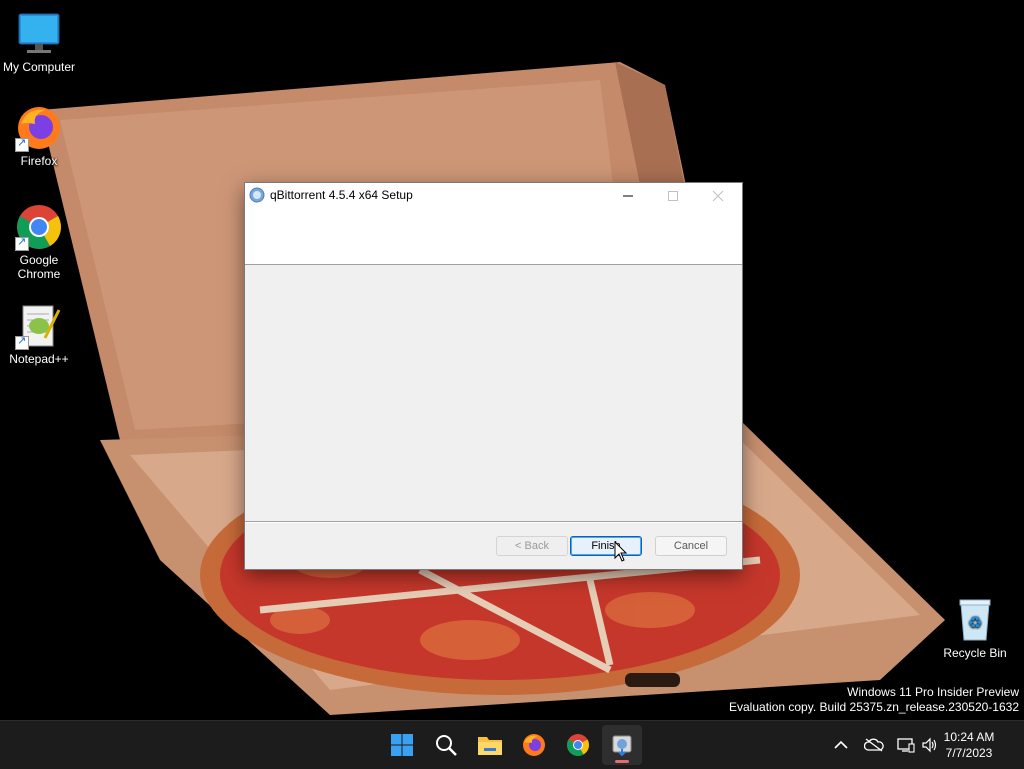 Image resolution: width=1024 pixels, height=769 pixels. I want to click on recycle-bin-icon: ♻, so click(975, 620).